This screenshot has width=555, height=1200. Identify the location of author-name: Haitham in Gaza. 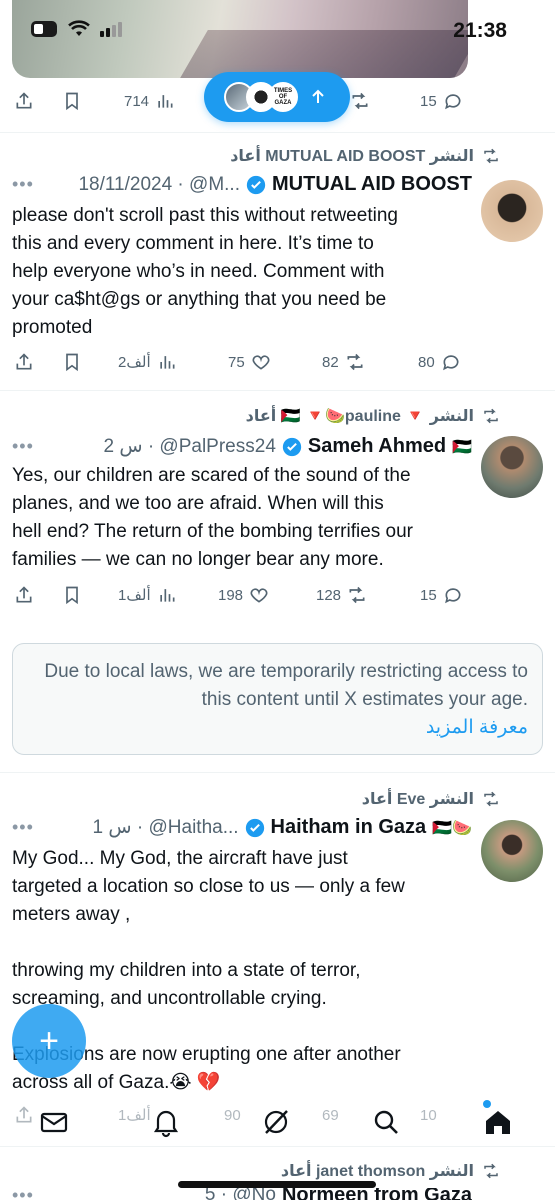
(349, 827).